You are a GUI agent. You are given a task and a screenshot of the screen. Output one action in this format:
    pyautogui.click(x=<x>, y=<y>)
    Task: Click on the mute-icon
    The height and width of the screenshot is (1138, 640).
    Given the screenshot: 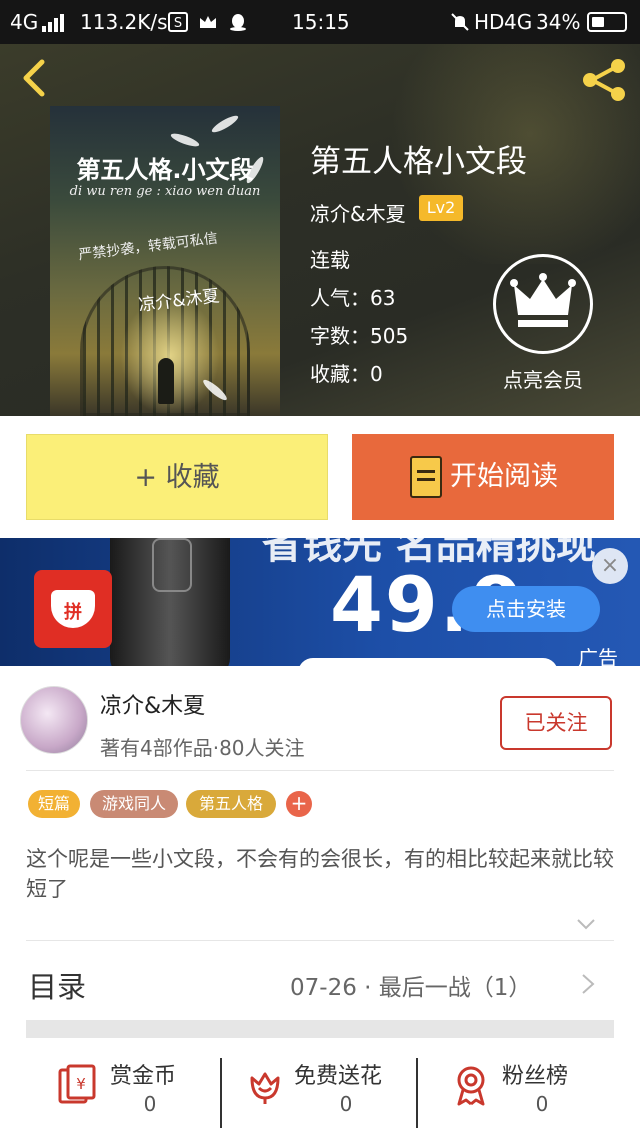 What is the action you would take?
    pyautogui.click(x=460, y=22)
    